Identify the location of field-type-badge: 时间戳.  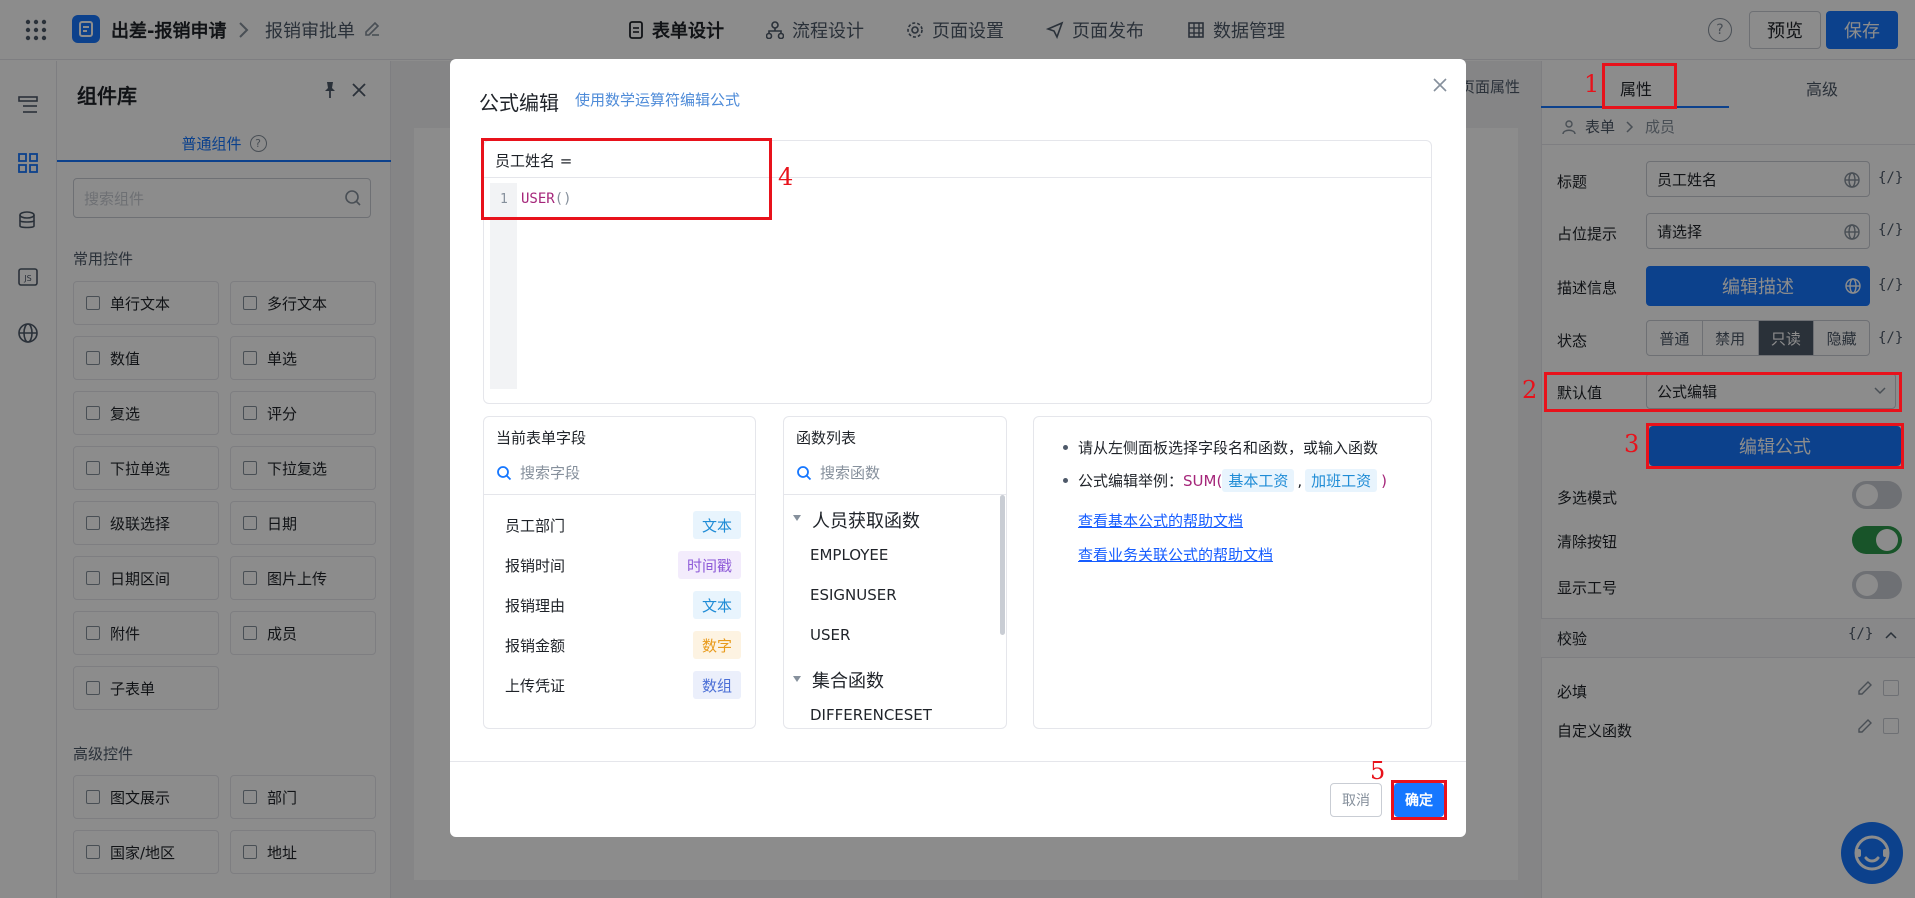
(709, 565).